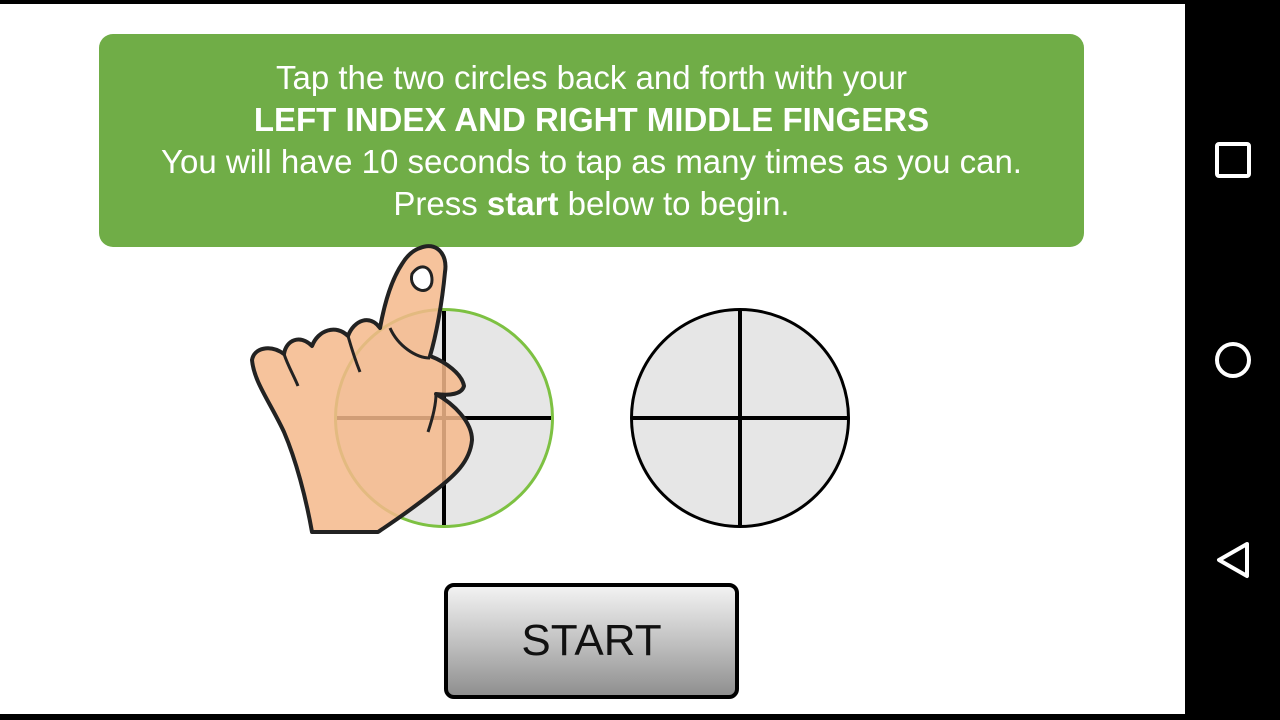 The height and width of the screenshot is (720, 1280). Describe the element at coordinates (591, 119) in the screenshot. I see `instructions-line-2: LEFT INDEX AND RIGHT MIDDLE FINGERS` at that location.